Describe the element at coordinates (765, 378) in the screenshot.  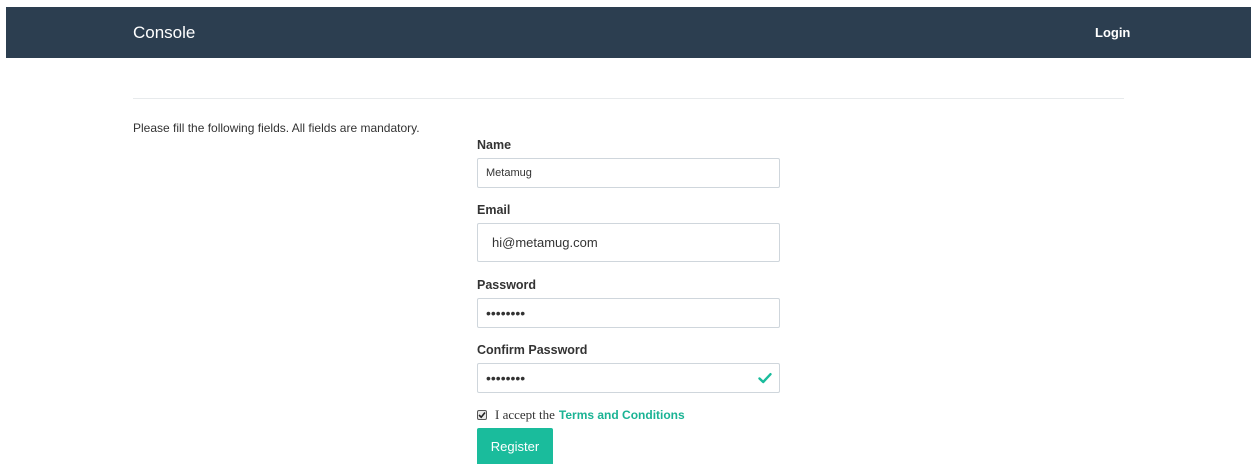
I see `check-icon` at that location.